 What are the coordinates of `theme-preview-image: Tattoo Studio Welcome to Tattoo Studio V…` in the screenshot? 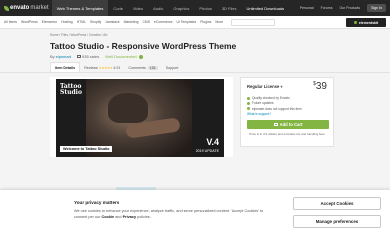 It's located at (140, 118).